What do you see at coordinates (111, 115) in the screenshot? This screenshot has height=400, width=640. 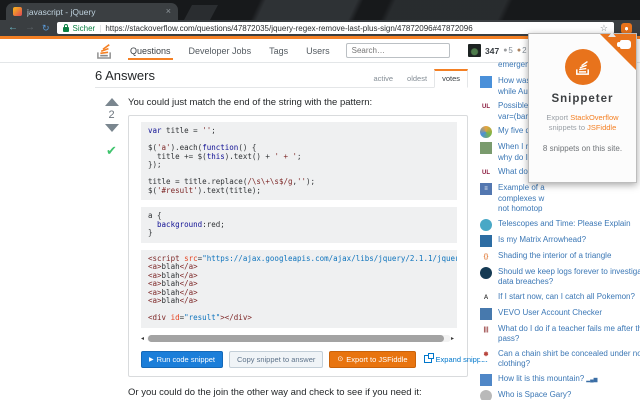 I see `vote-count: 2` at bounding box center [111, 115].